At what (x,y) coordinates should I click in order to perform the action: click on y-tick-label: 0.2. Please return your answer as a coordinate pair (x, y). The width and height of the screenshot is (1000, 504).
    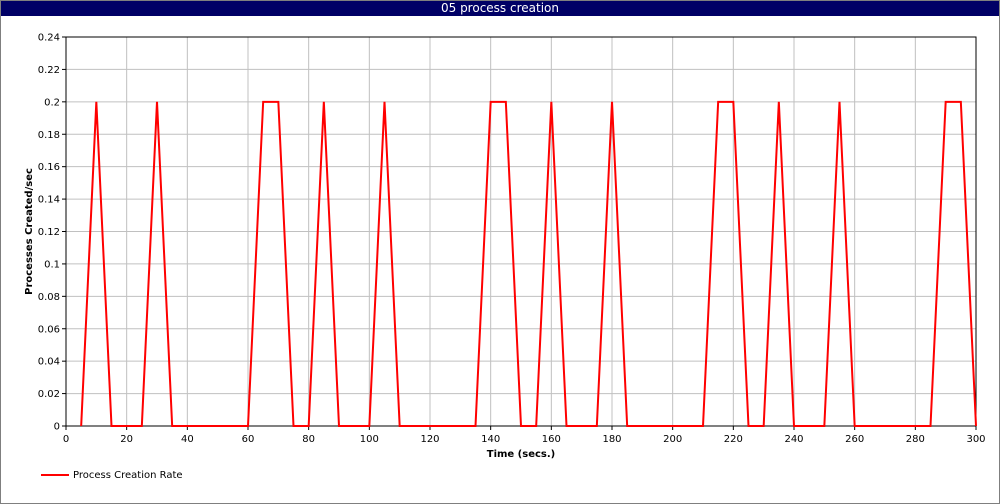
    Looking at the image, I should click on (52, 102).